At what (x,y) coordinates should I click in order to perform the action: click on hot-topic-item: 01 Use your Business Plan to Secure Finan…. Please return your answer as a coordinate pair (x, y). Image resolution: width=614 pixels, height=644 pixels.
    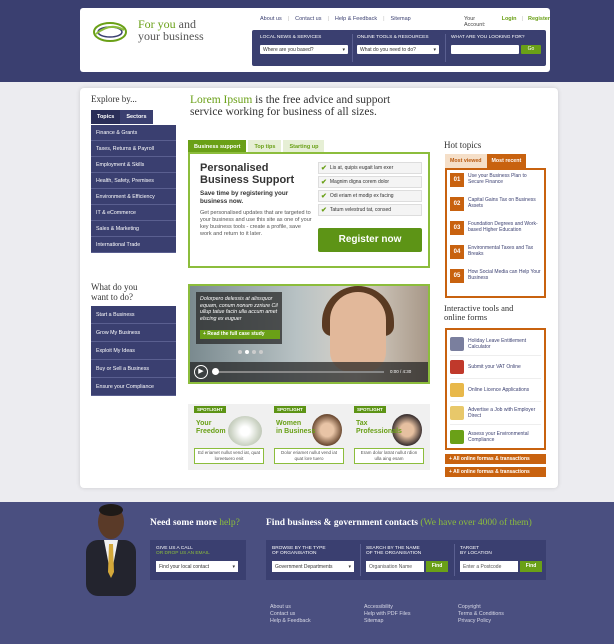
    Looking at the image, I should click on (495, 185).